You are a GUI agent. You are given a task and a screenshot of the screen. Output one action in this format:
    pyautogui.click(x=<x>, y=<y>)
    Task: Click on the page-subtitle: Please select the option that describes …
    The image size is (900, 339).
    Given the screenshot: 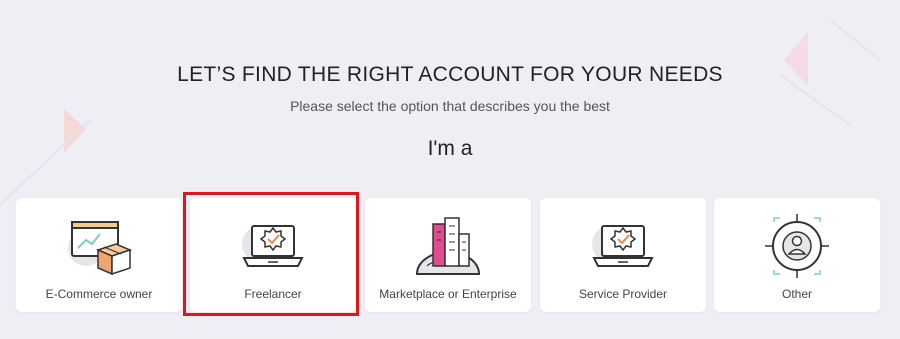 What is the action you would take?
    pyautogui.click(x=450, y=106)
    